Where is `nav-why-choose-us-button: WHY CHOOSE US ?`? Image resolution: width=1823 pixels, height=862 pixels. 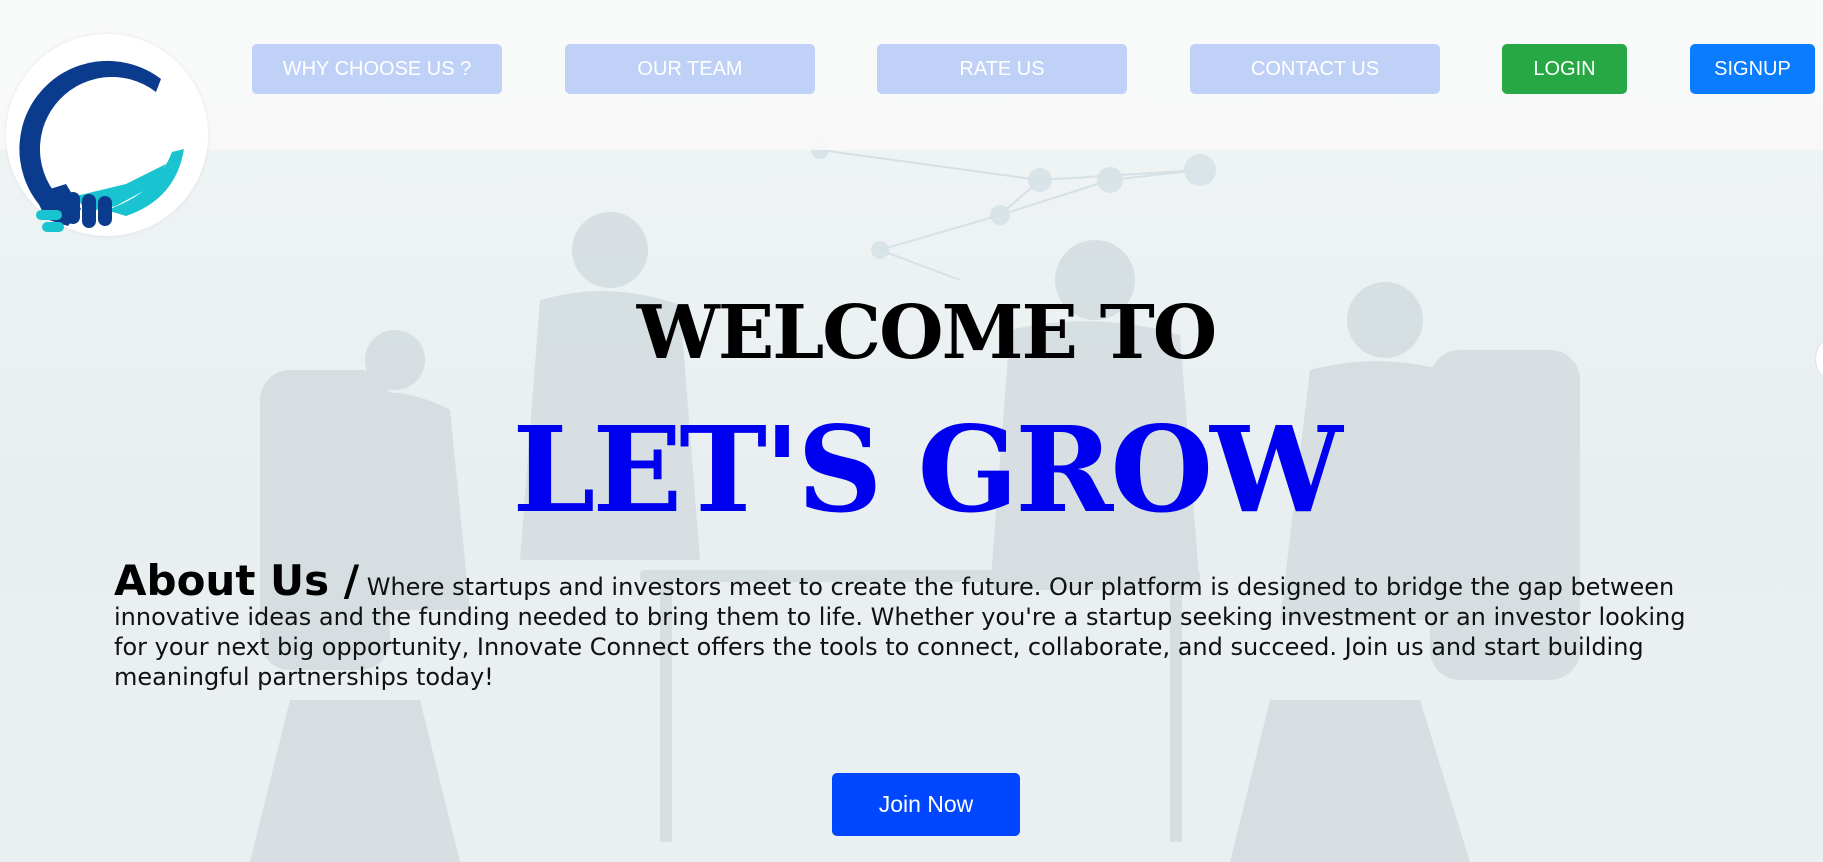 nav-why-choose-us-button: WHY CHOOSE US ? is located at coordinates (377, 69).